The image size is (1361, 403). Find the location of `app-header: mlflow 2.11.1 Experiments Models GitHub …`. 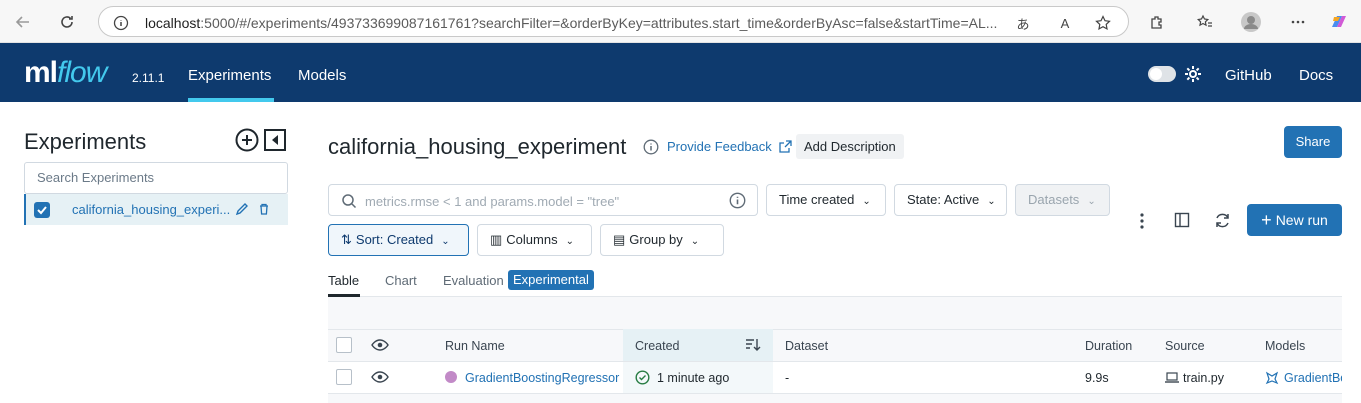

app-header: mlflow 2.11.1 Experiments Models GitHub … is located at coordinates (680, 72).